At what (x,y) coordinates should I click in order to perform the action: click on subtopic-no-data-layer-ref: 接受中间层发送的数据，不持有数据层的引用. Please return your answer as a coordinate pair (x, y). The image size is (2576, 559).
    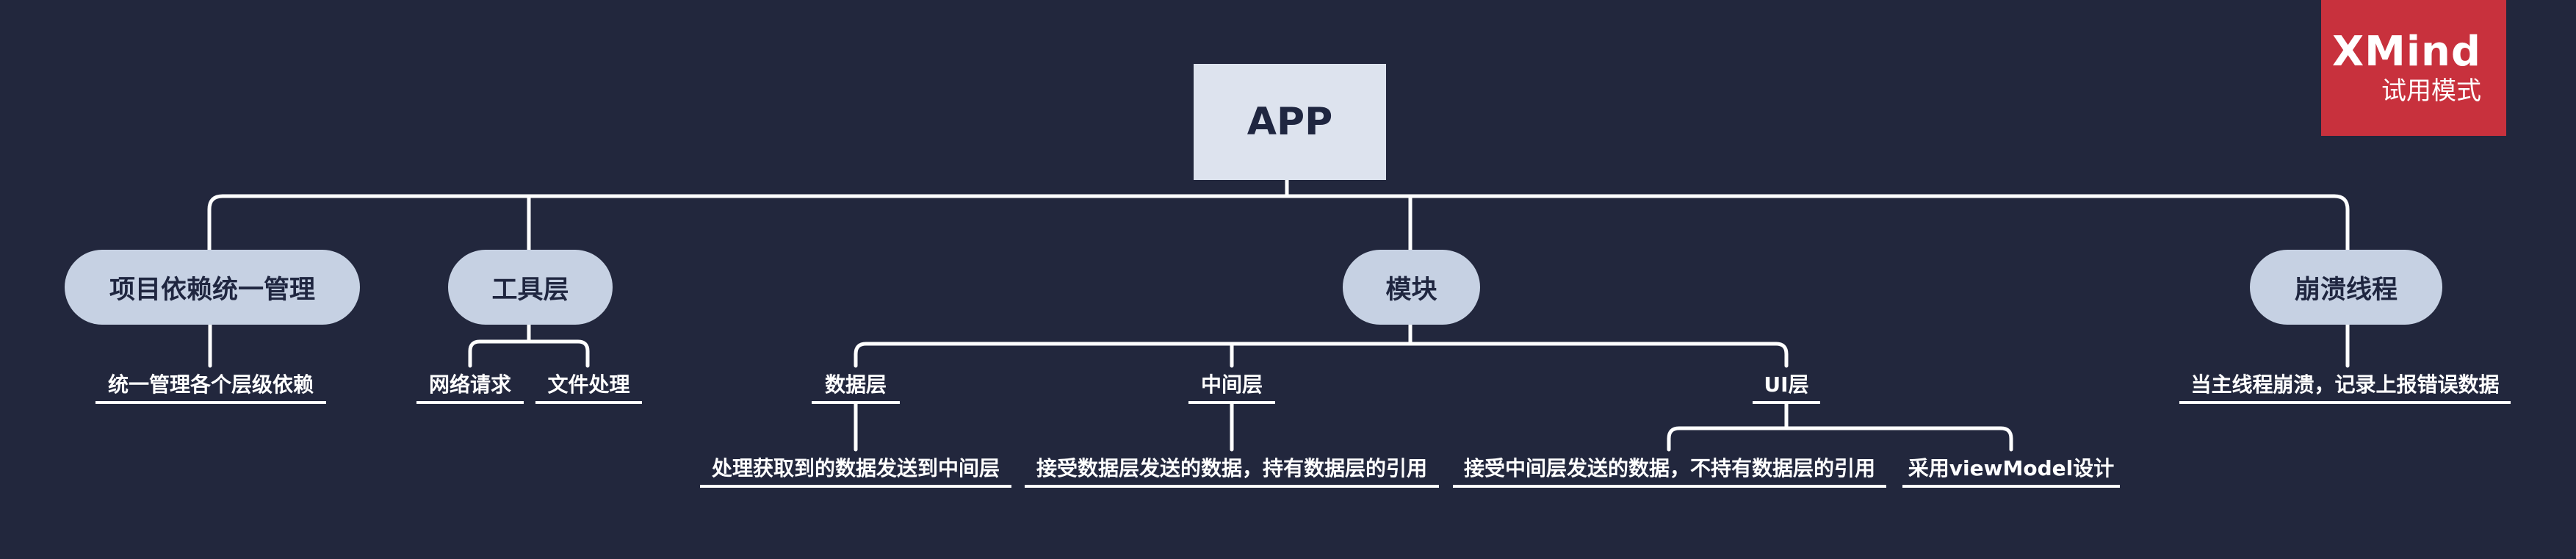
    Looking at the image, I should click on (1669, 469).